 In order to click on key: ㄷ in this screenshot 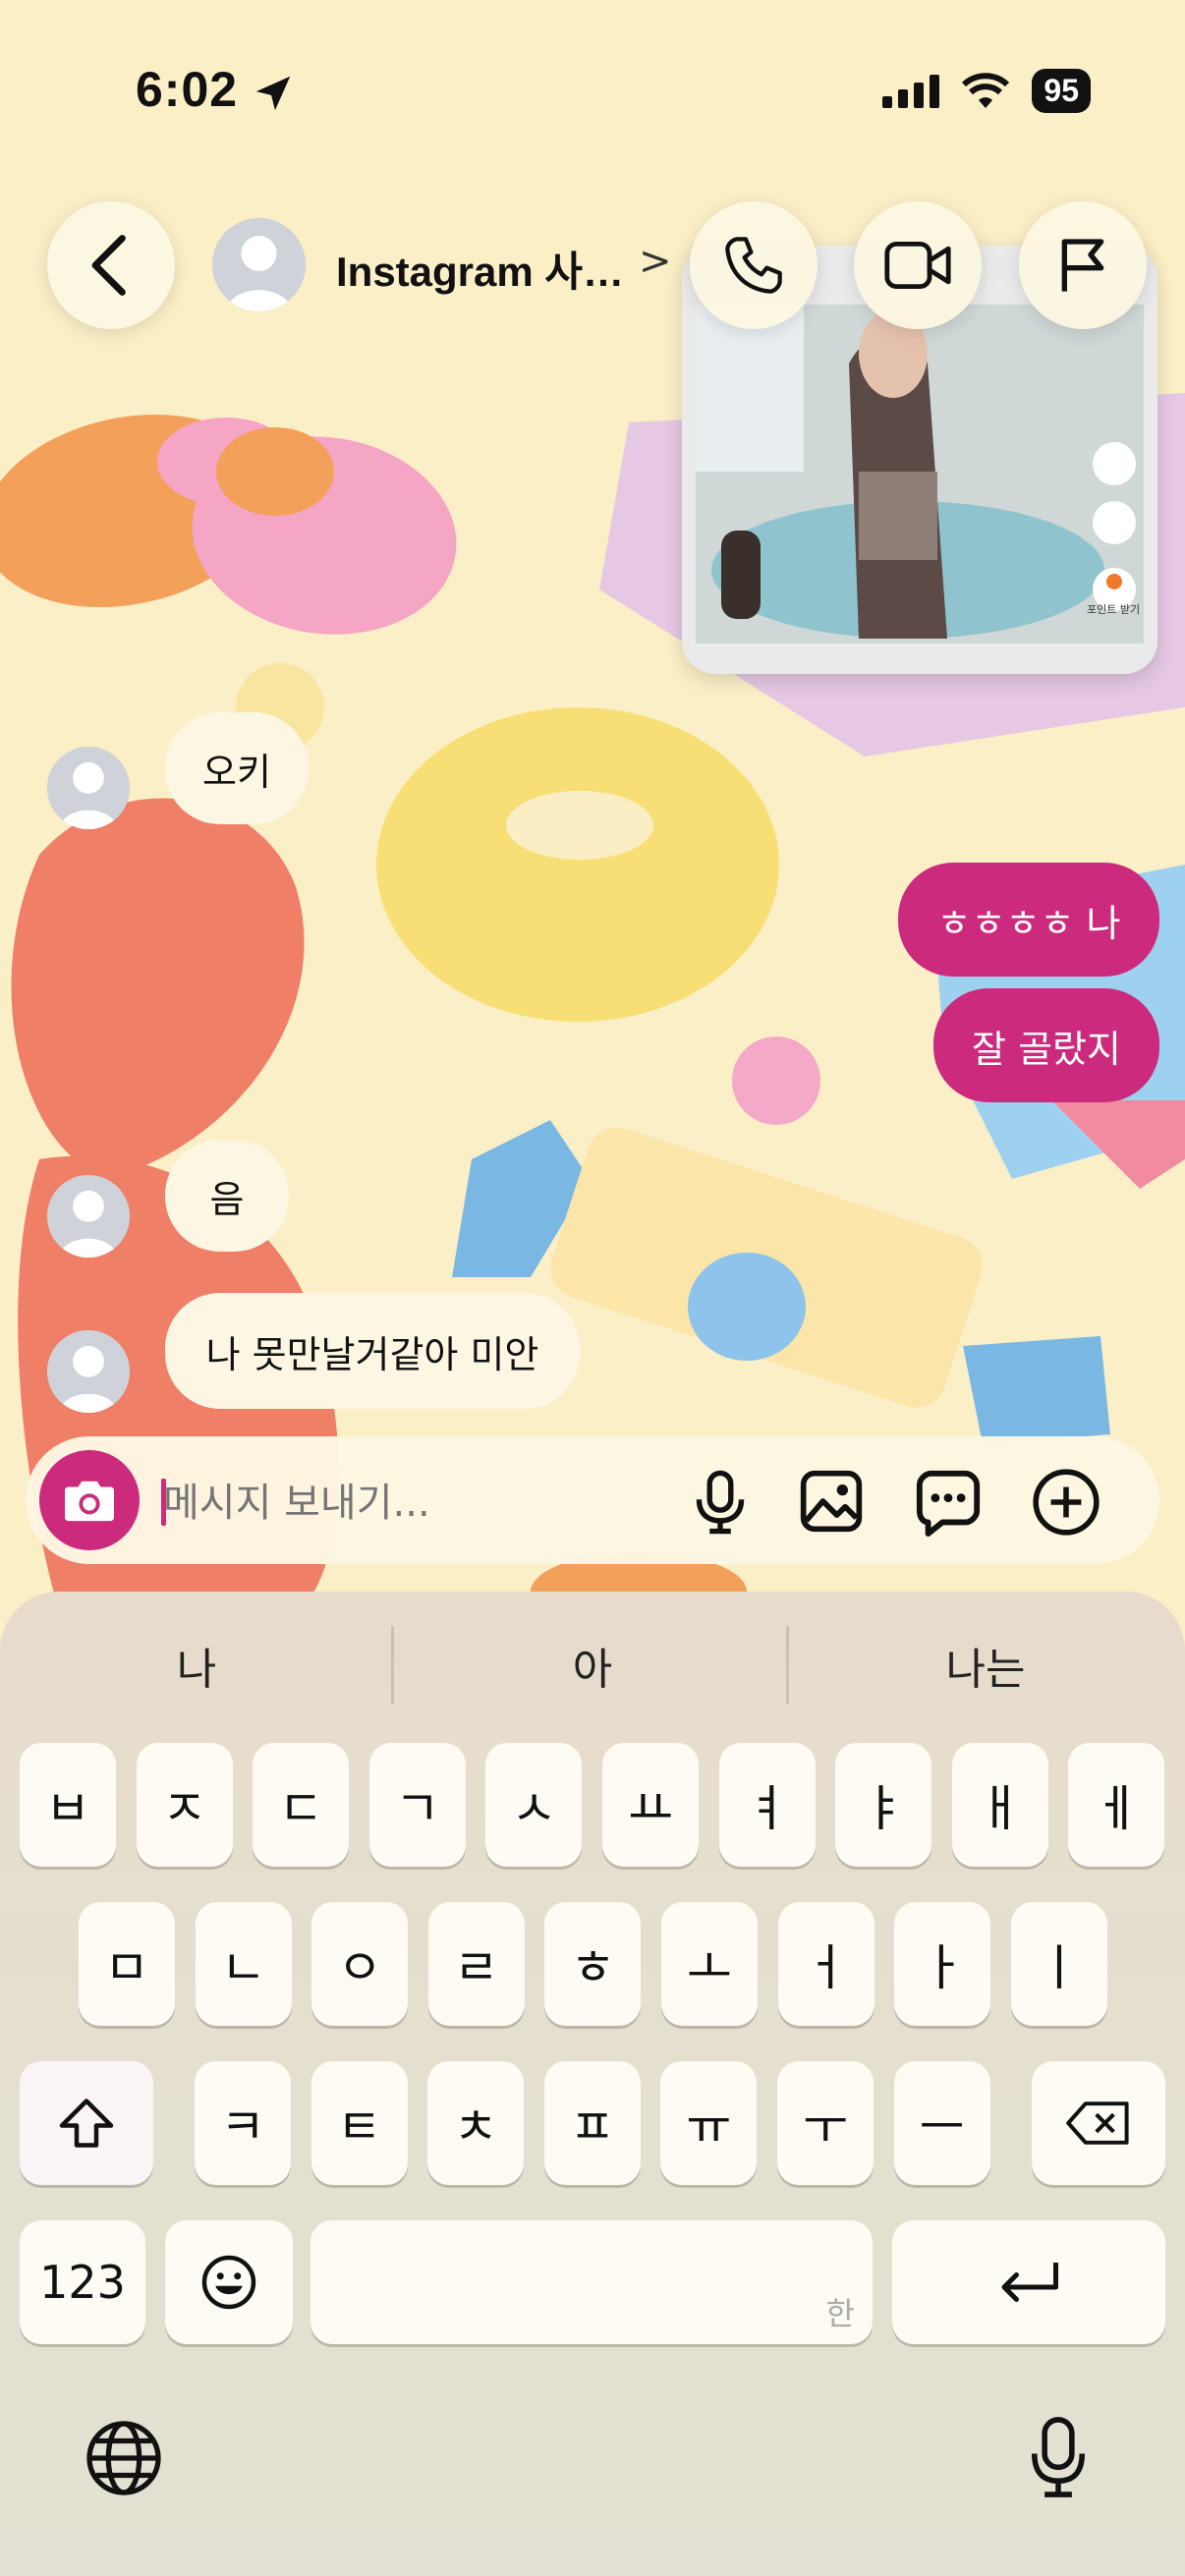, I will do `click(302, 1805)`.